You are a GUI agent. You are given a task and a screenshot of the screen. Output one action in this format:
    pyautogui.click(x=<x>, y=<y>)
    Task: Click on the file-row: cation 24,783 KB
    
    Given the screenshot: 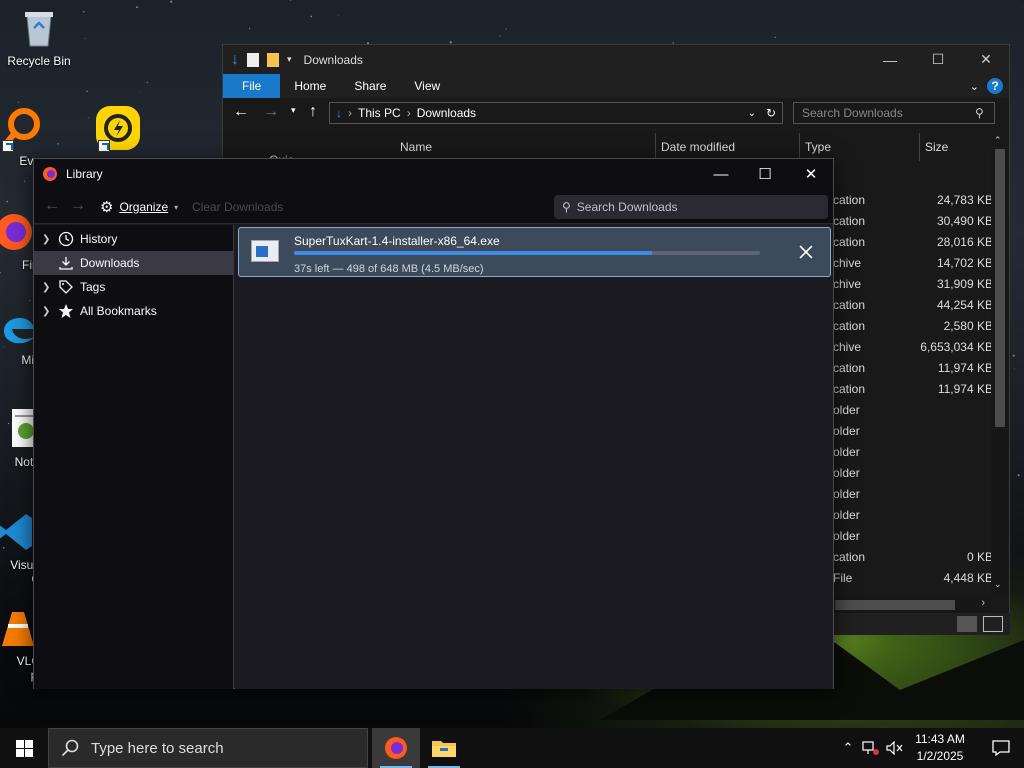 What is the action you would take?
    pyautogui.click(x=913, y=203)
    